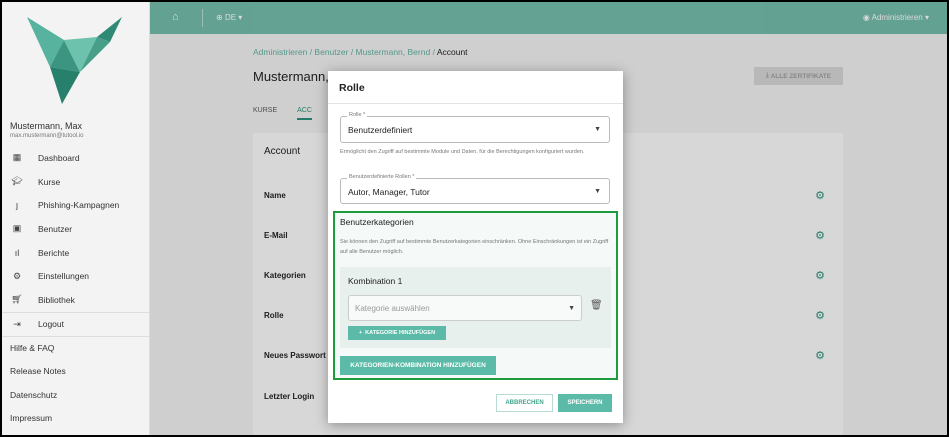 This screenshot has width=949, height=437. Describe the element at coordinates (54, 252) in the screenshot. I see `sidebar-item-label: Berichte` at that location.